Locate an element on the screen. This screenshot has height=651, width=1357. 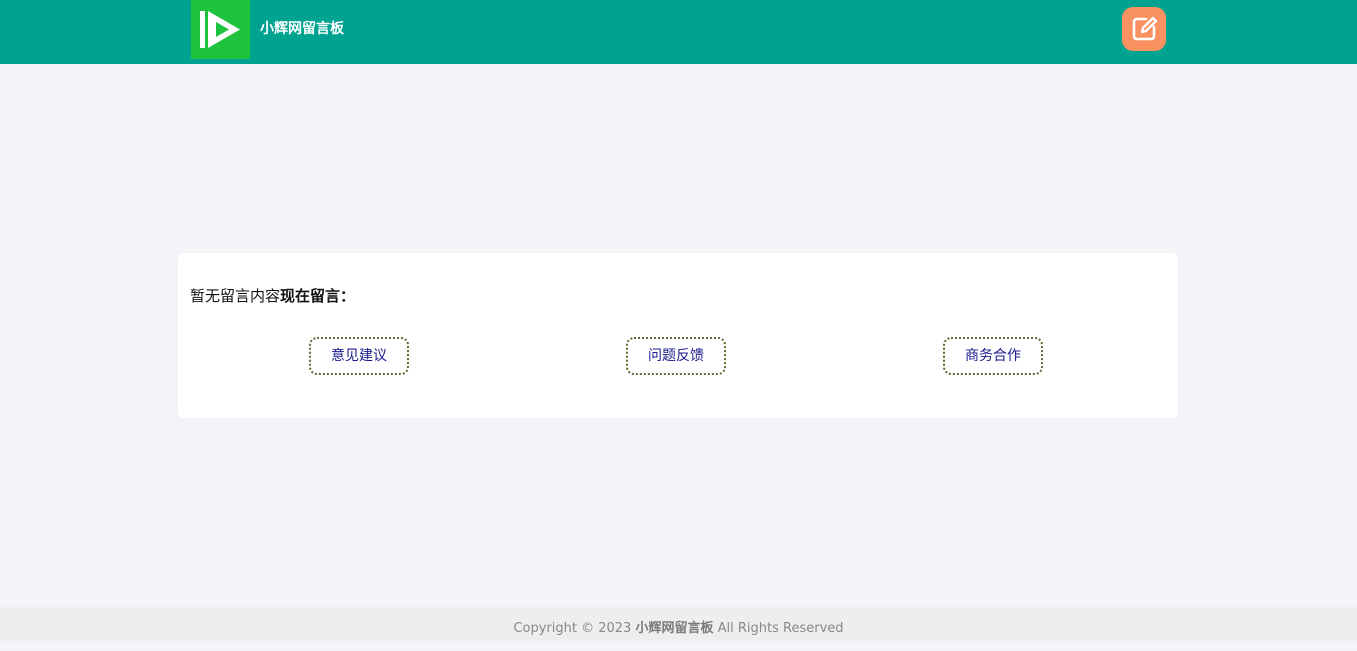
edit-icon is located at coordinates (1145, 28).